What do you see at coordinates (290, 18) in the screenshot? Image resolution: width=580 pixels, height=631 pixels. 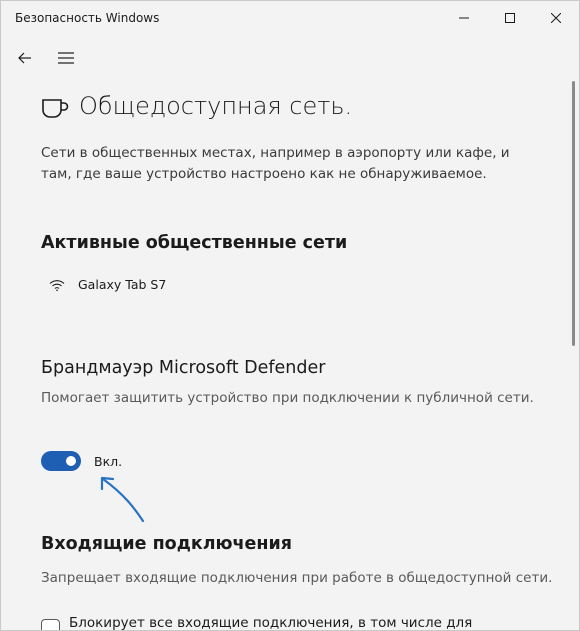 I see `title-bar: Безопасность Windows` at bounding box center [290, 18].